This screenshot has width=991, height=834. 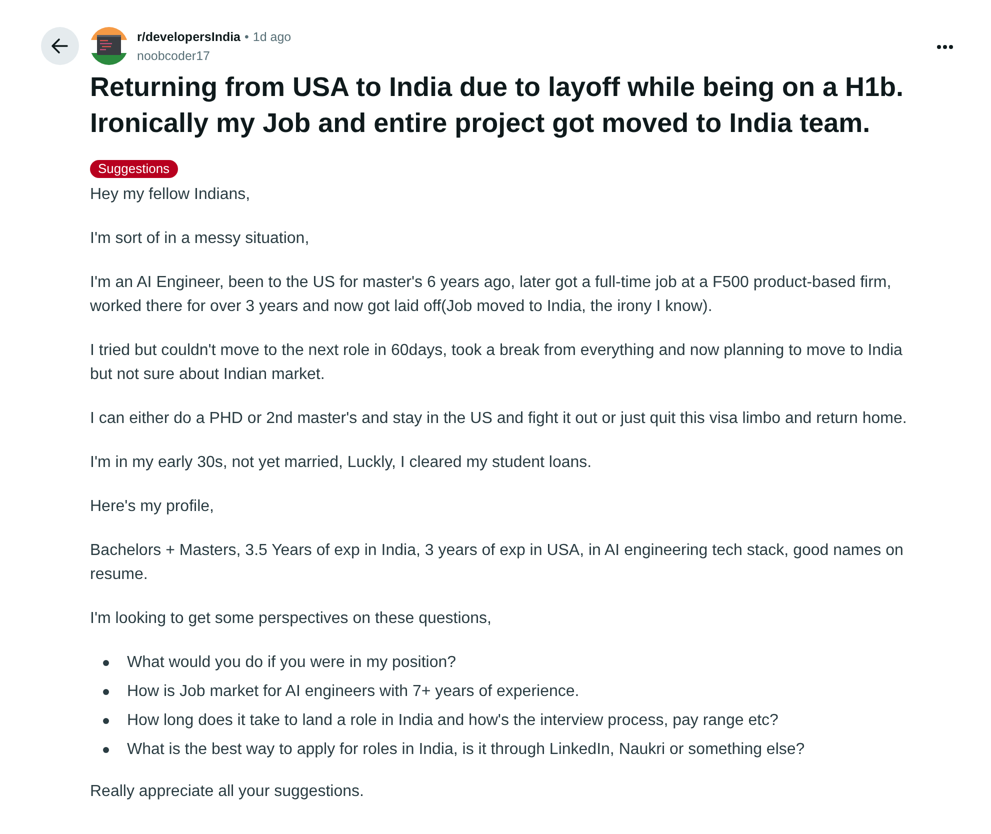 I want to click on body-paragraph: I tried but couldn't move to the next role in 60days, took a break from everything and now planning to move to India but not sure about Indian market., so click(x=497, y=363).